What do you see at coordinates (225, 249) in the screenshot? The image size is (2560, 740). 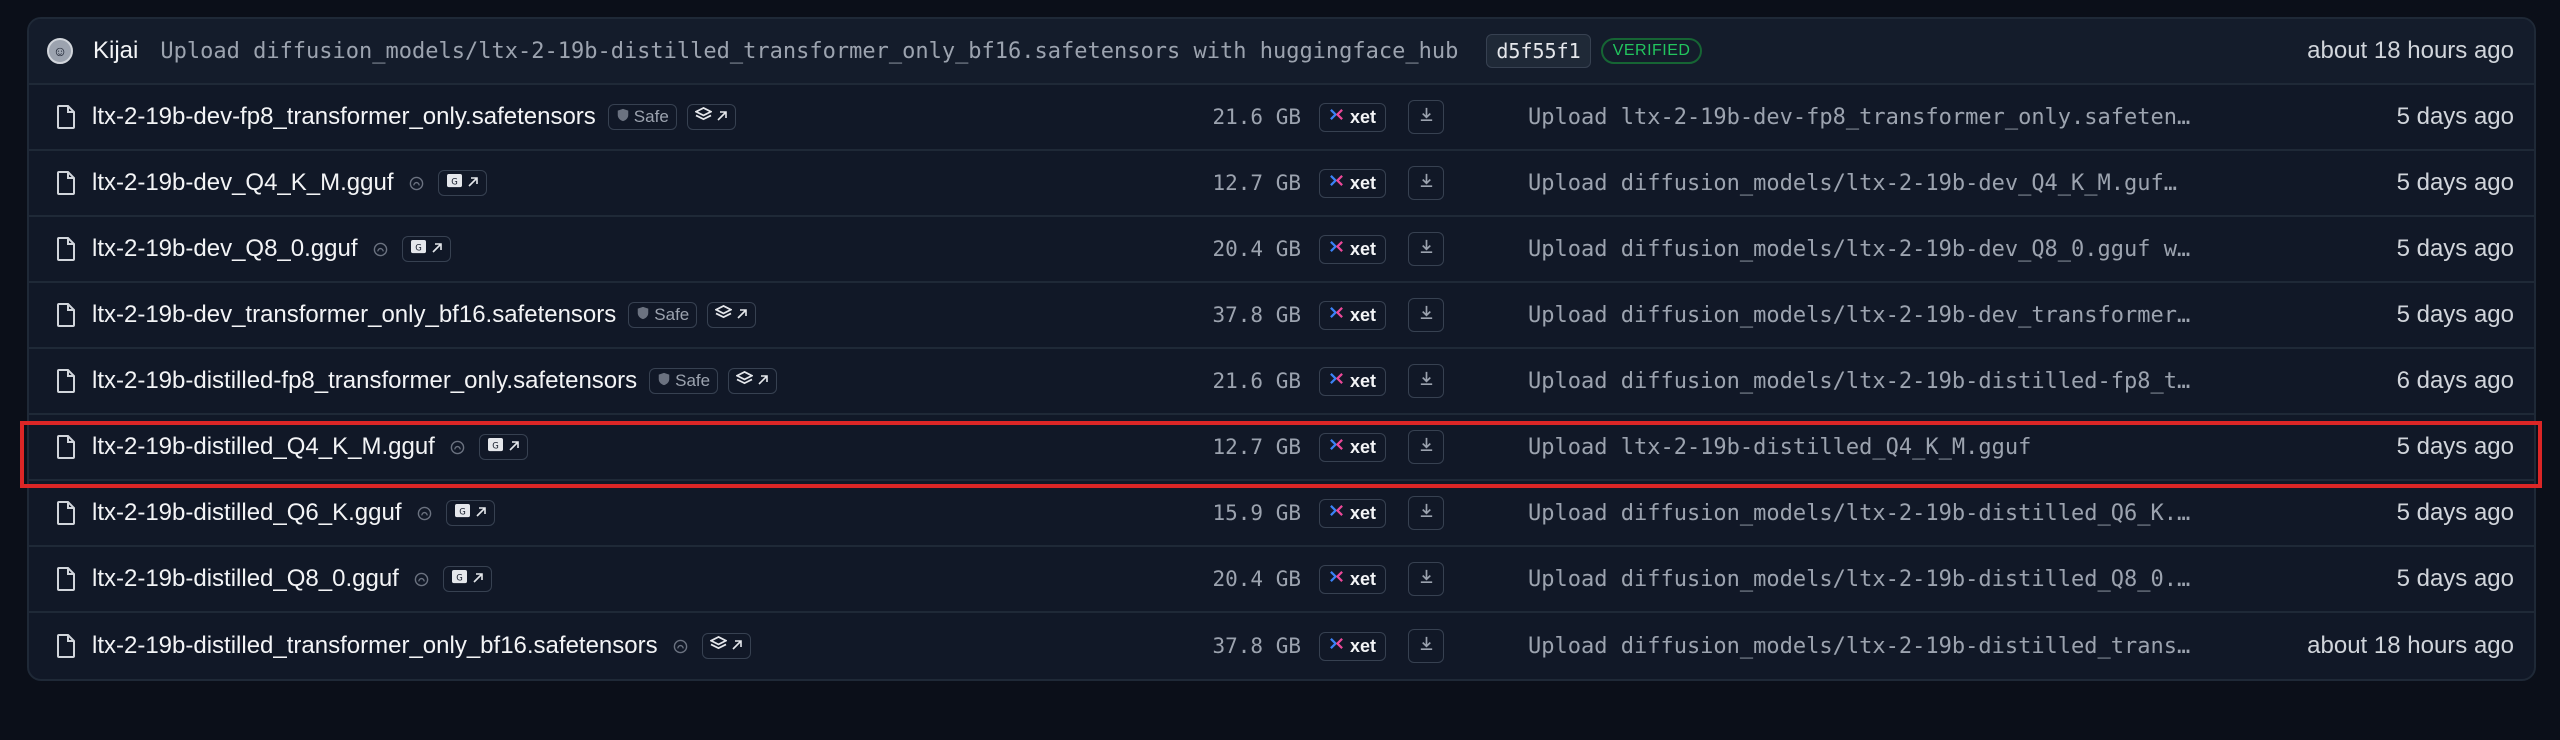 I see `file-name-link: ltx-2-19b-dev_Q8_0.gguf` at bounding box center [225, 249].